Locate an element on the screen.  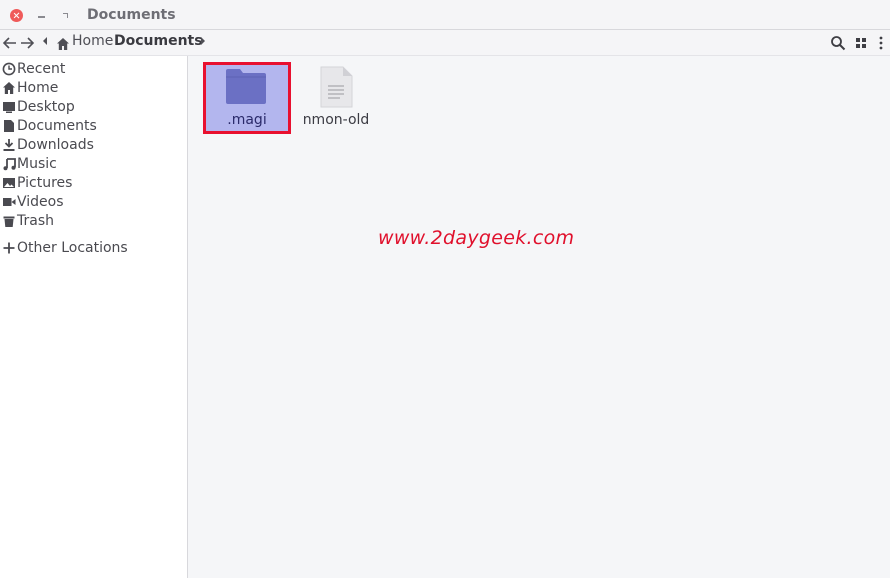
maximize-window-button is located at coordinates (65, 15).